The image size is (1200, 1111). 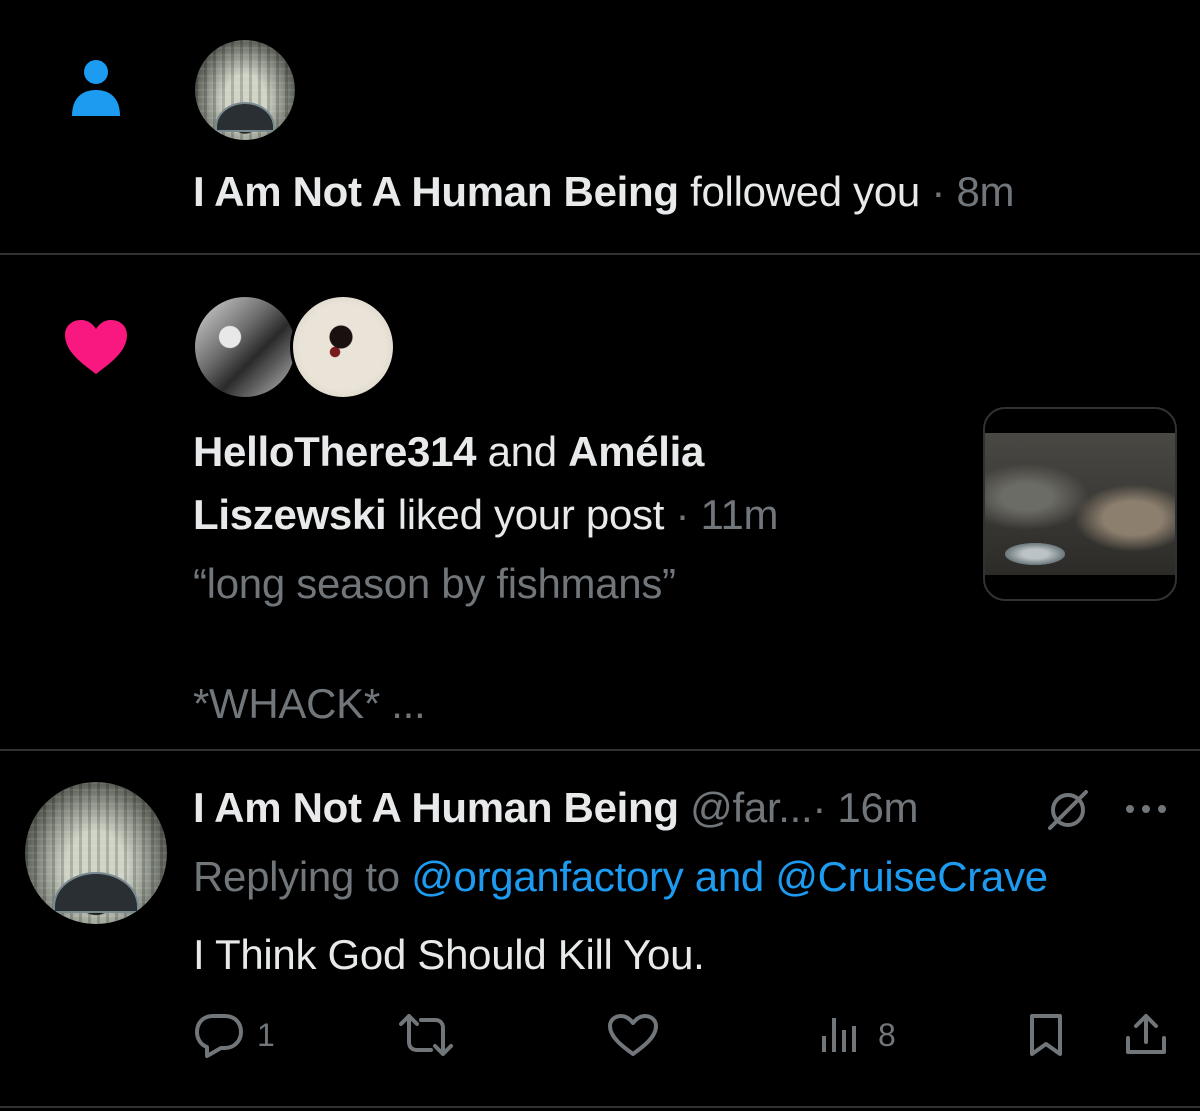 What do you see at coordinates (426, 1035) in the screenshot?
I see `repost-icon` at bounding box center [426, 1035].